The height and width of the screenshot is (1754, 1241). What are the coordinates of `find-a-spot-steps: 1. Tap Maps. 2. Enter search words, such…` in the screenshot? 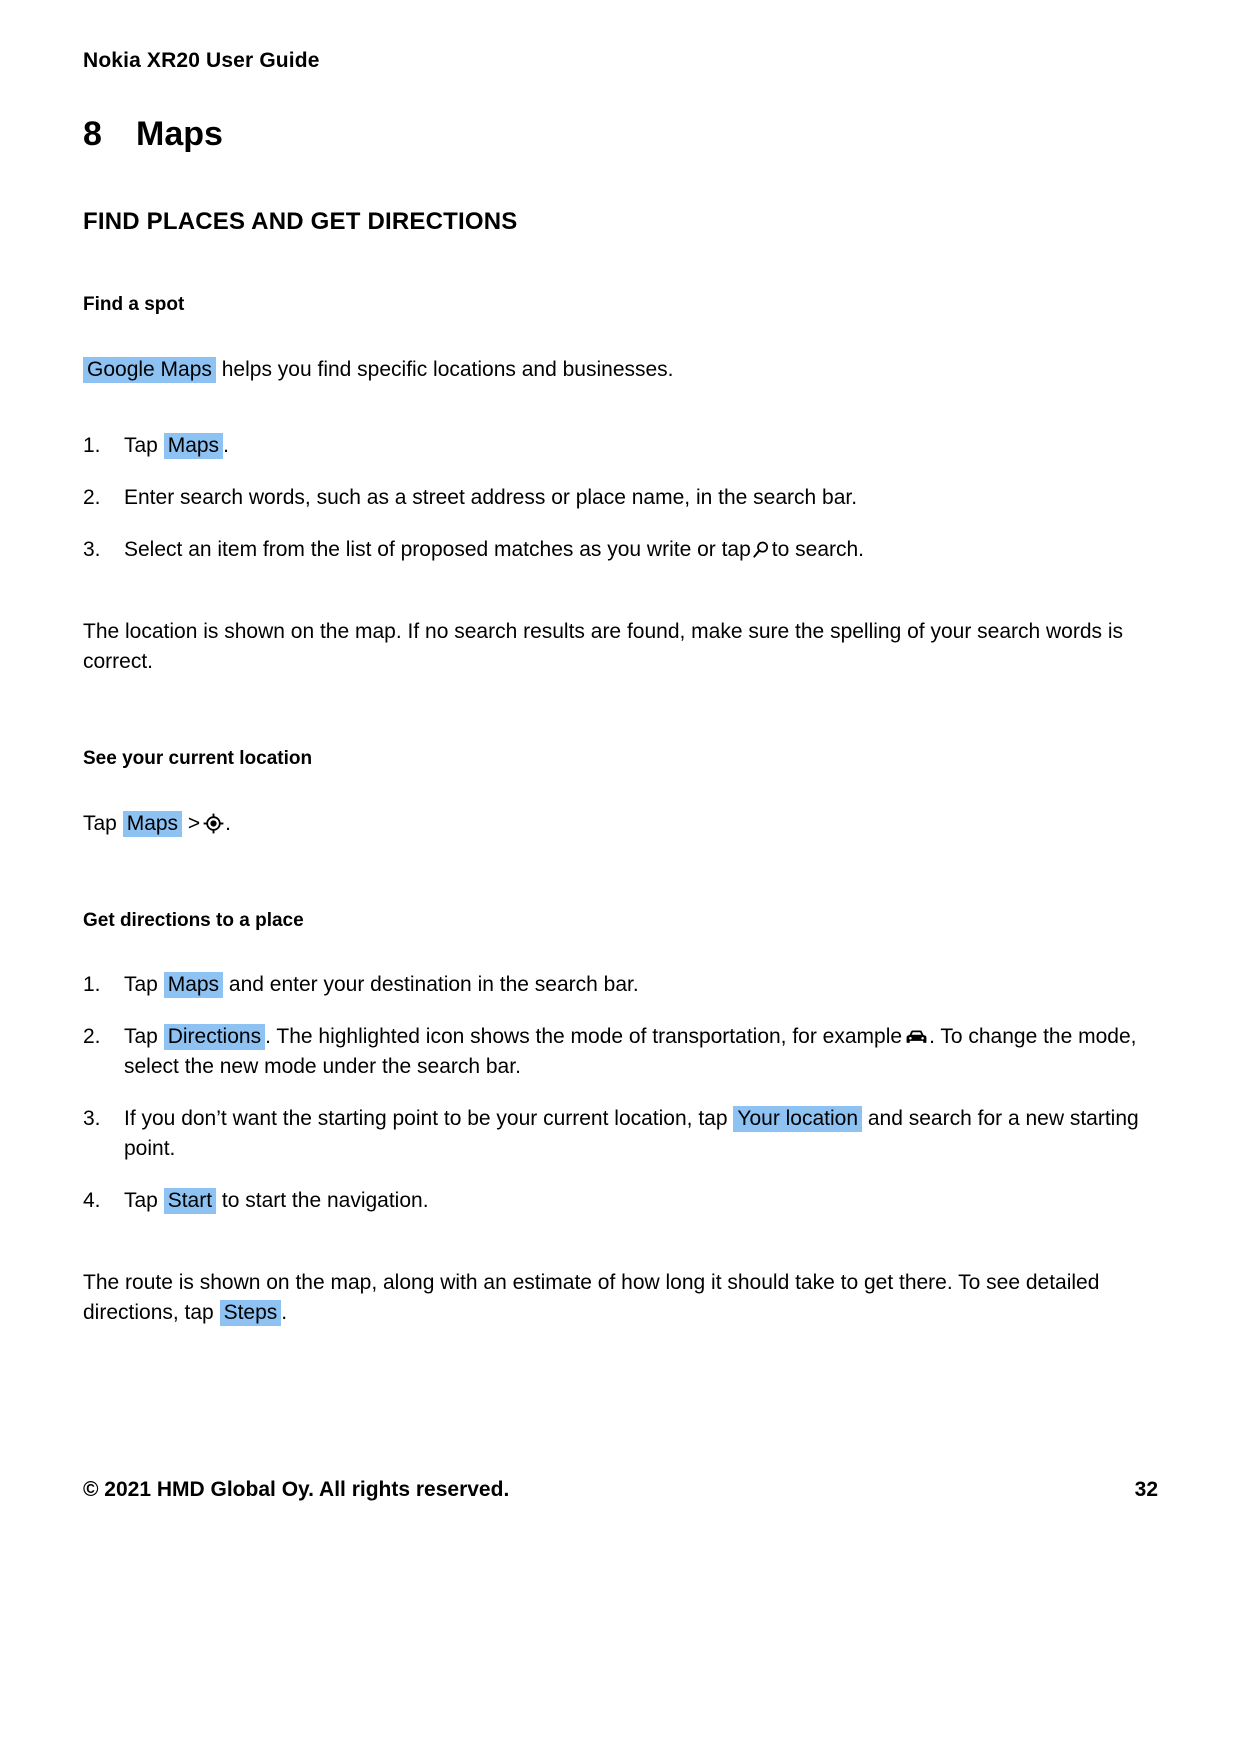 It's located at (620, 498).